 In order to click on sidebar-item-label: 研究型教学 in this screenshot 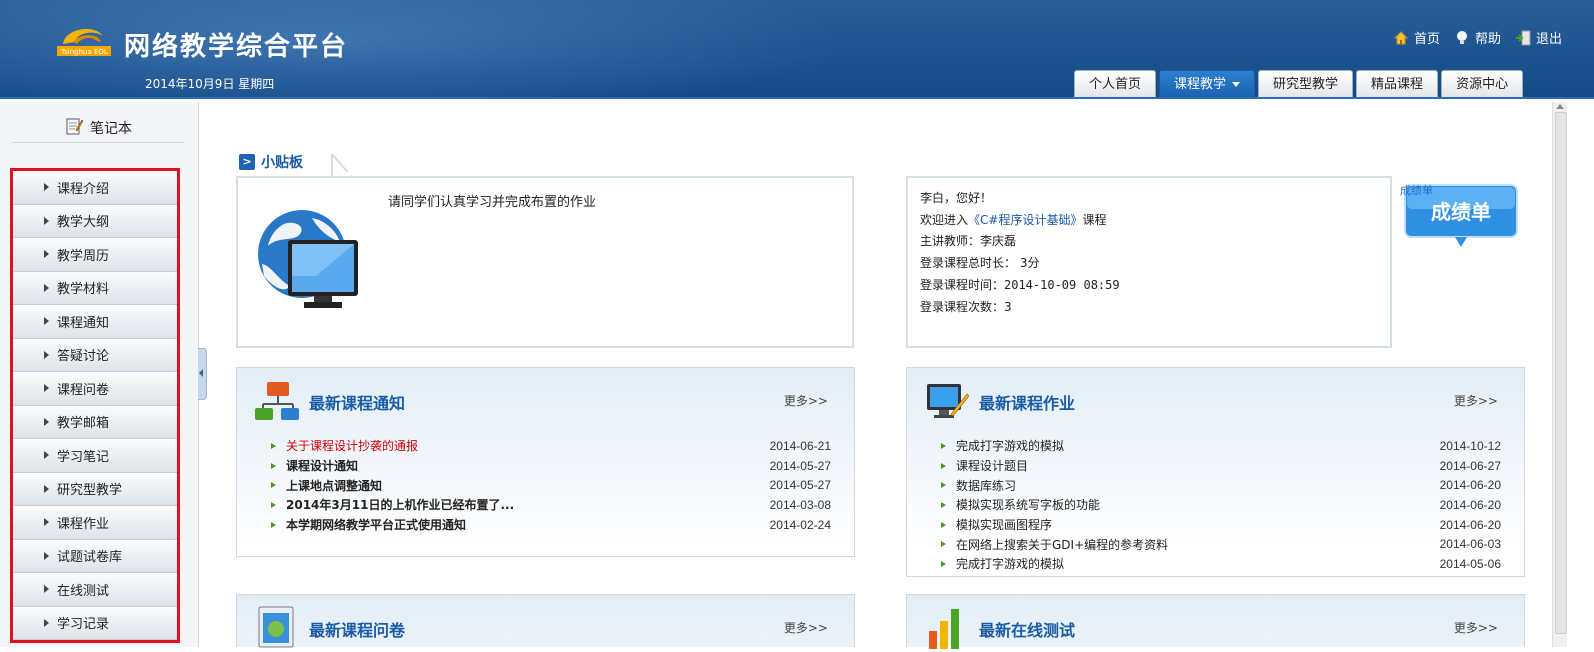, I will do `click(90, 491)`.